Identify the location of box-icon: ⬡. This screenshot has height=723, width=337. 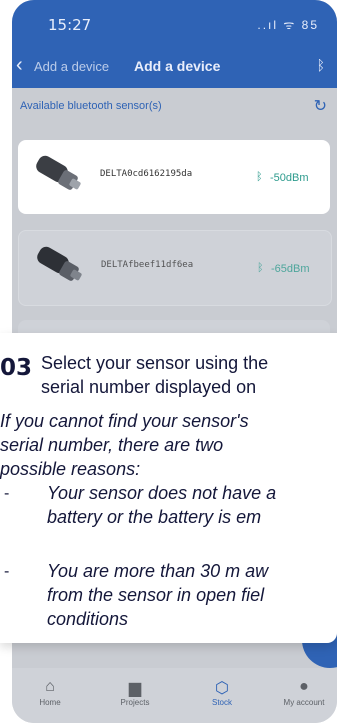
(222, 688).